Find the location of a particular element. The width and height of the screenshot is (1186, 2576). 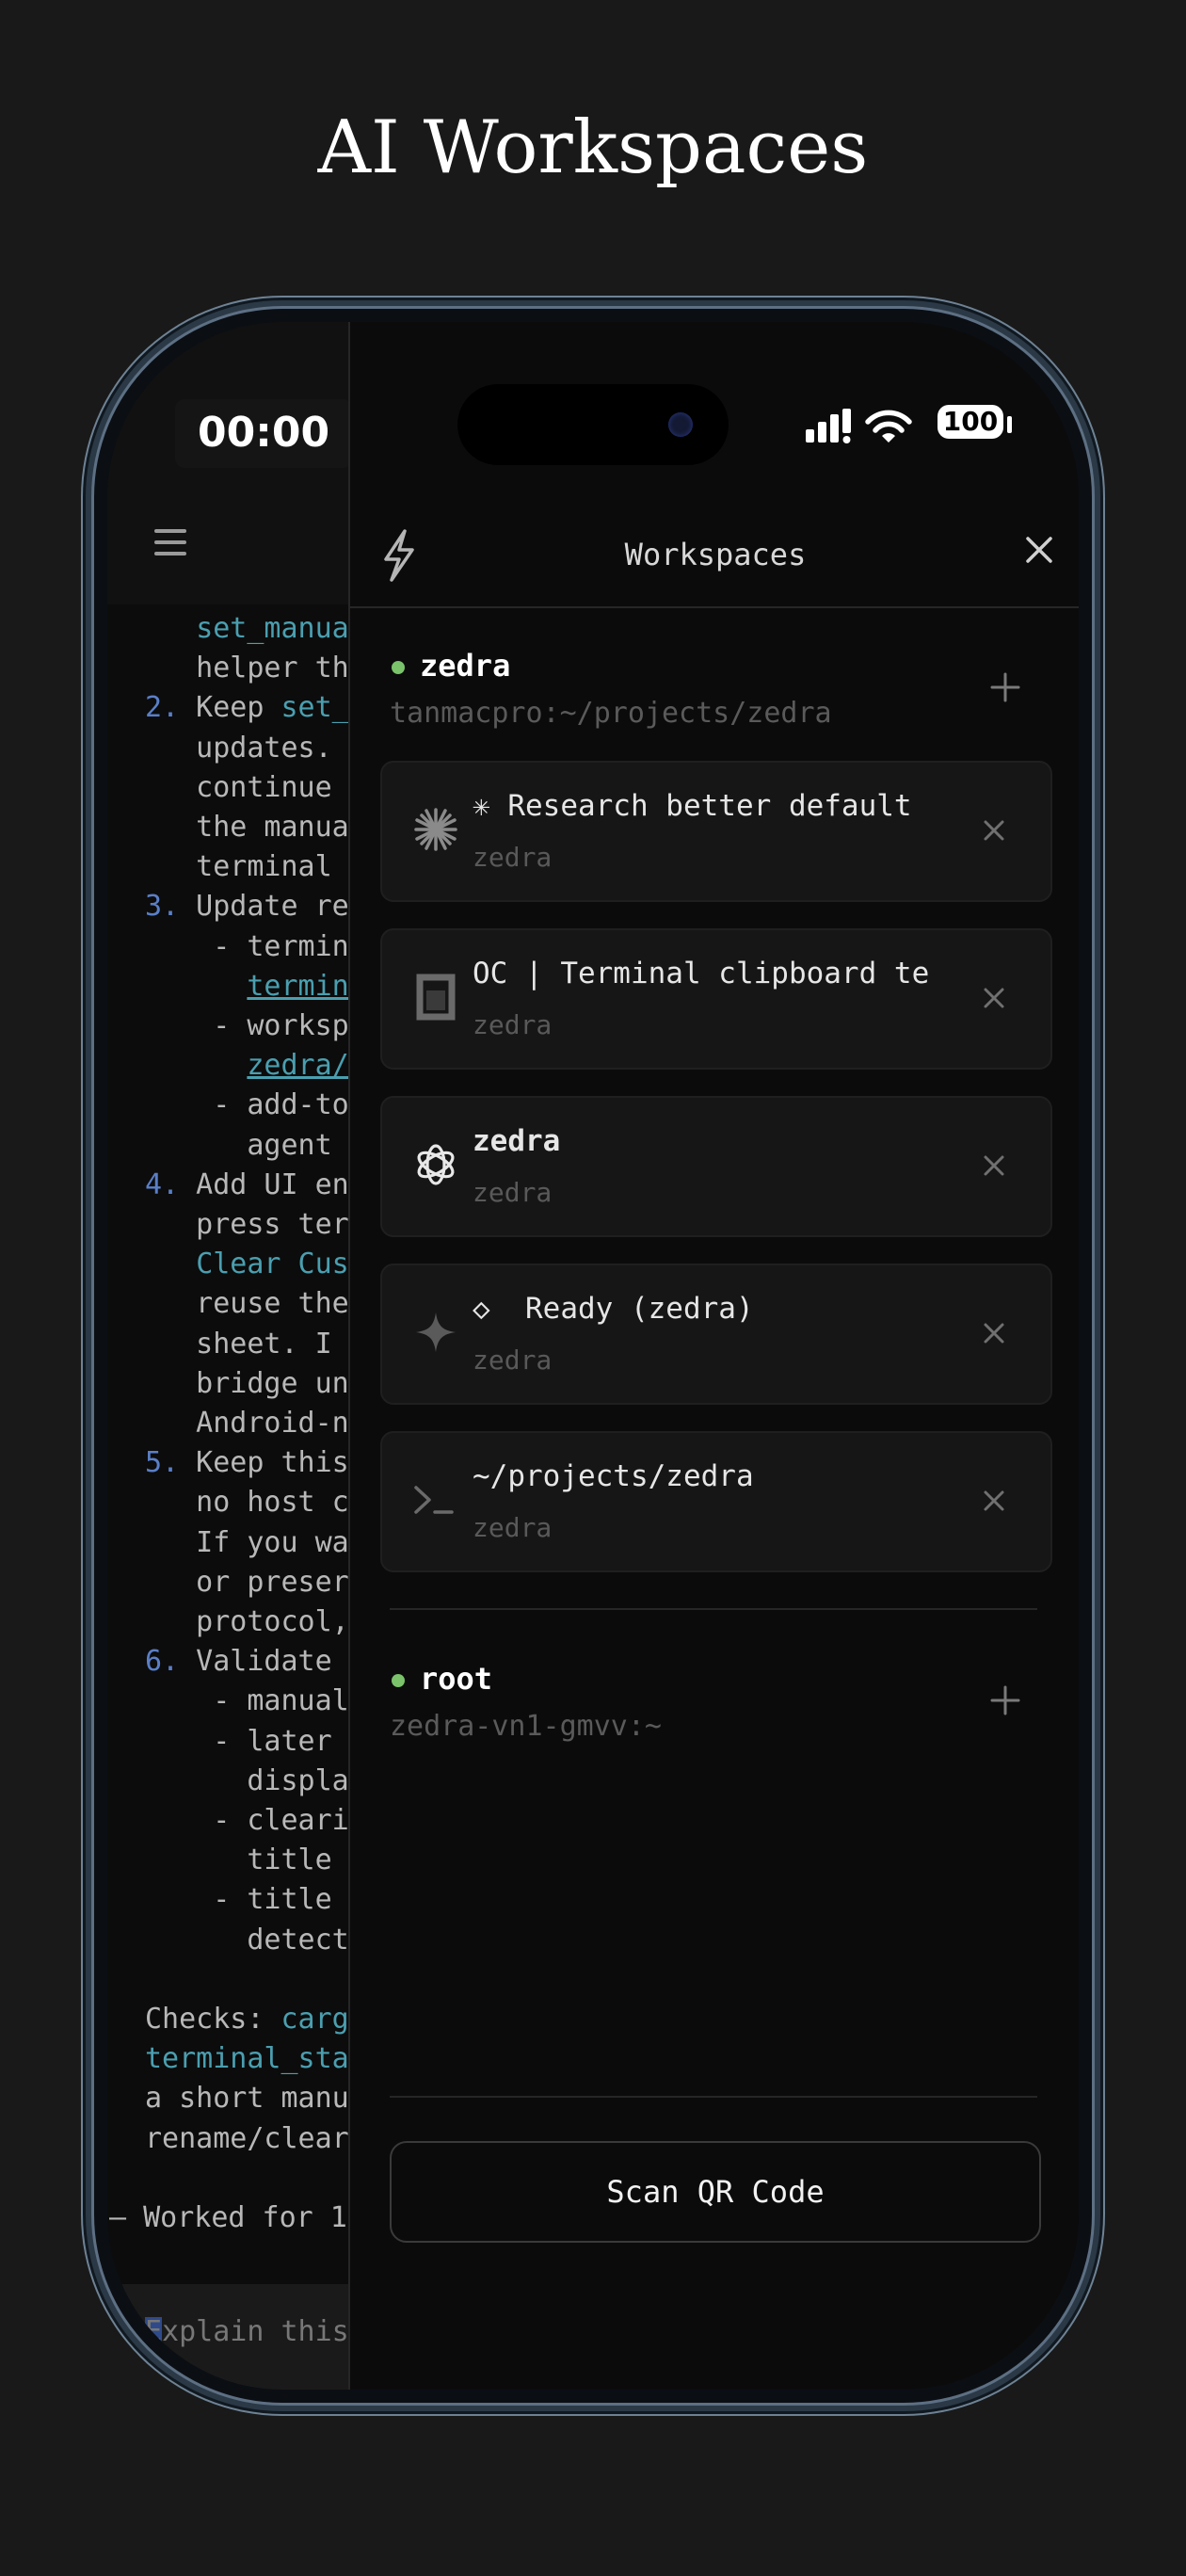

terminal-line-segment: the manua is located at coordinates (247, 827).